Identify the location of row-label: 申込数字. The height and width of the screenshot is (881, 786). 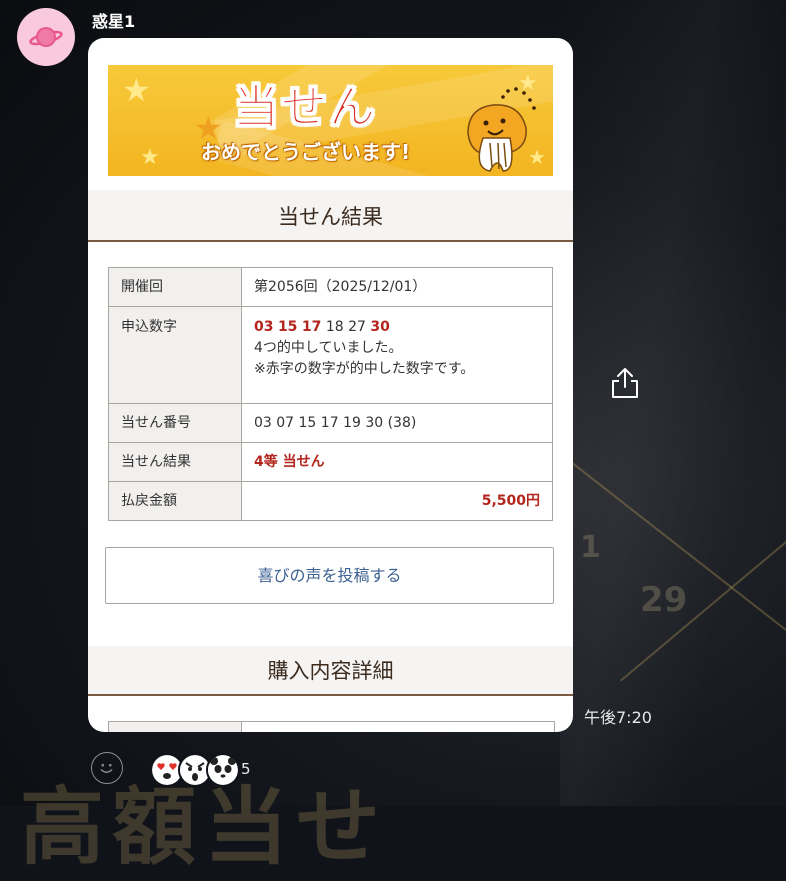
(175, 355).